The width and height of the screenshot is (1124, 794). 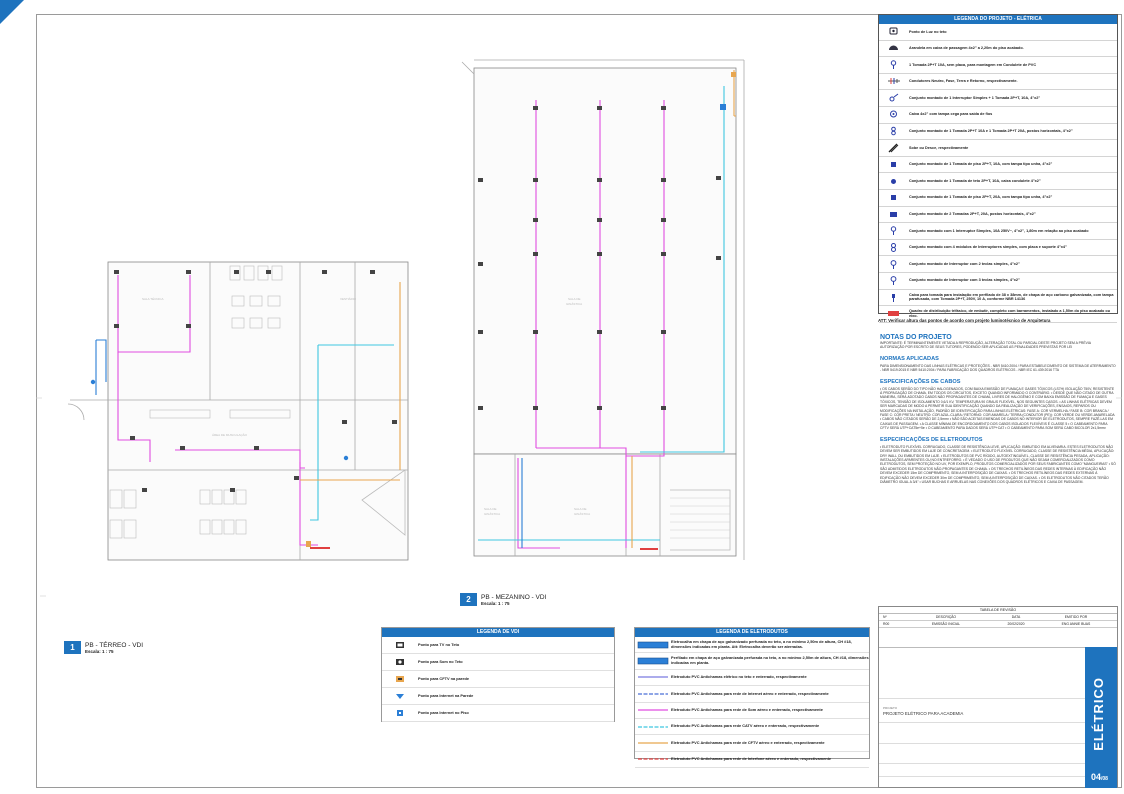 What do you see at coordinates (894, 48) in the screenshot?
I see `wall-sconce-icon` at bounding box center [894, 48].